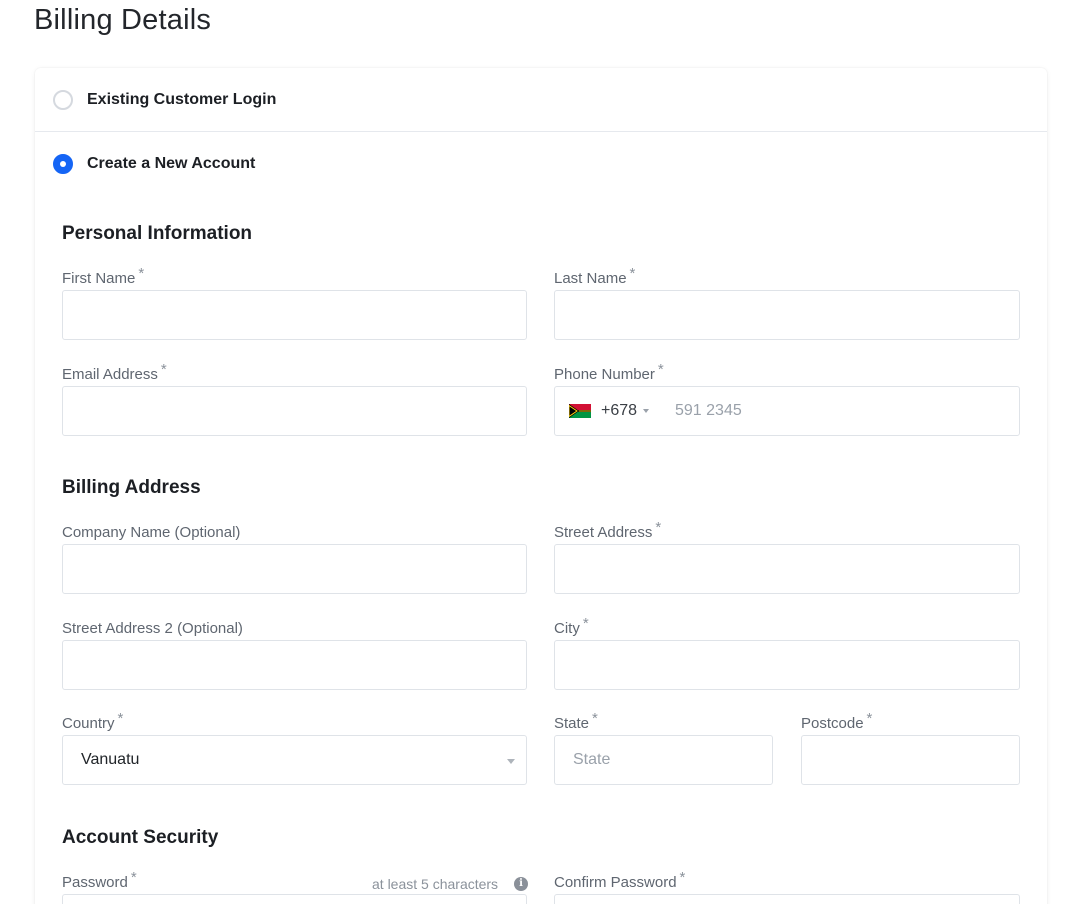  I want to click on street-address-input, so click(787, 569).